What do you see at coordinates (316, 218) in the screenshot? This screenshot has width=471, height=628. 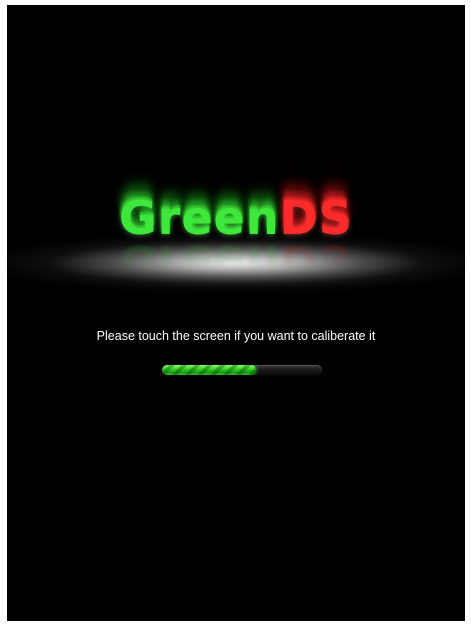 I see `logo-red-text: DS` at bounding box center [316, 218].